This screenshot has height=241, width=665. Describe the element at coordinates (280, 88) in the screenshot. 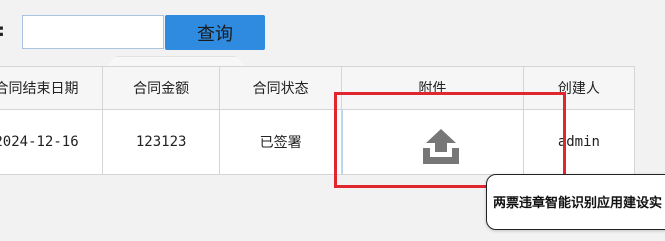

I see `header-contract-status: 合同状态` at that location.